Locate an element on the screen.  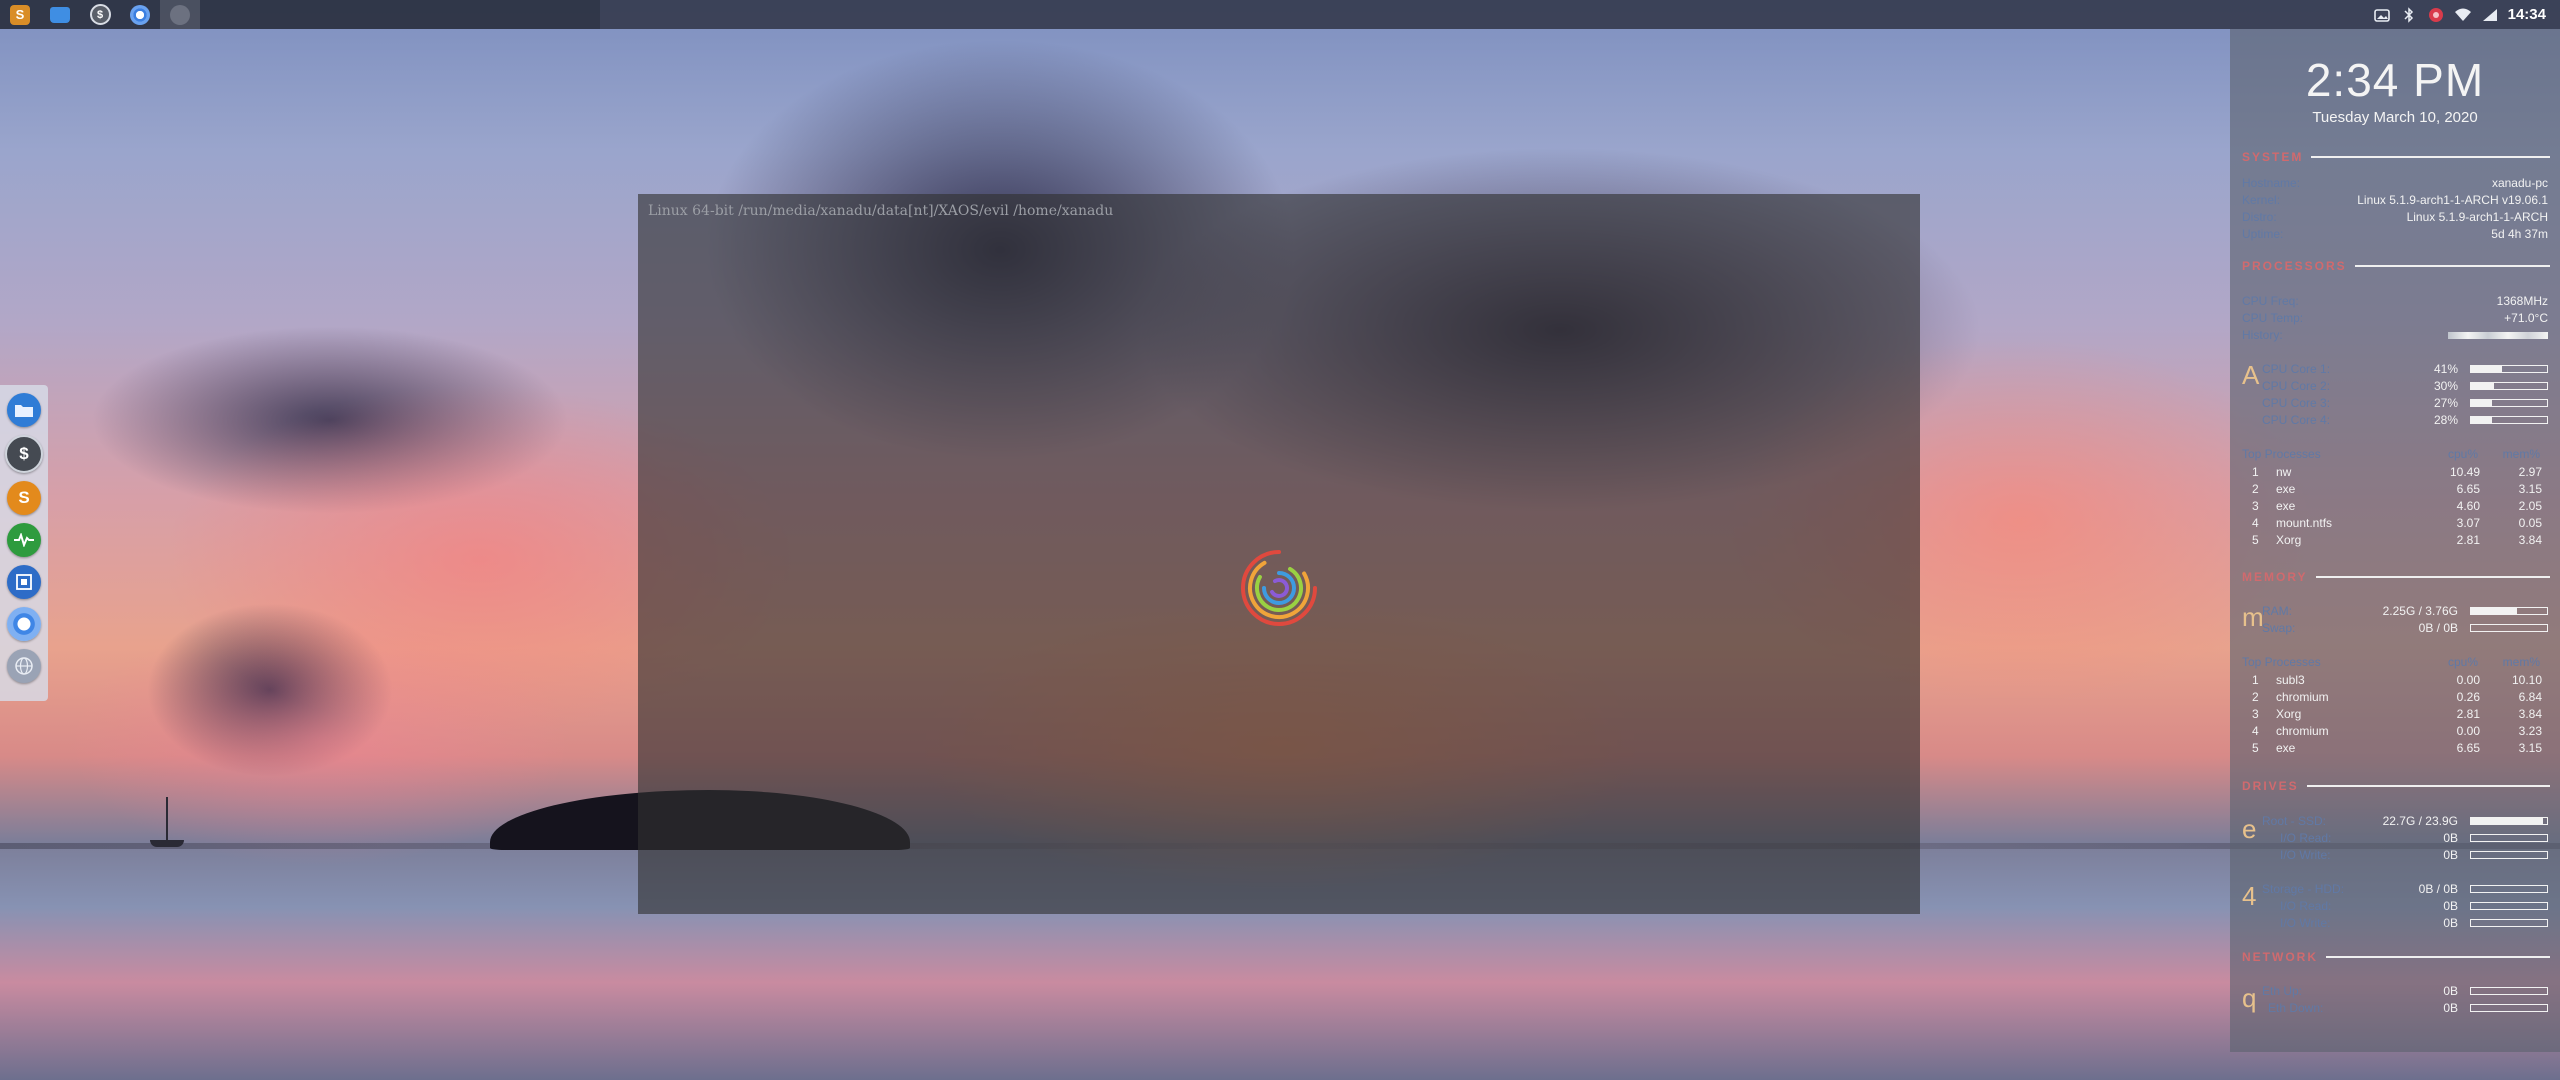
cpu-core-row: CPU Core 3: 27% is located at coordinates (2405, 403).